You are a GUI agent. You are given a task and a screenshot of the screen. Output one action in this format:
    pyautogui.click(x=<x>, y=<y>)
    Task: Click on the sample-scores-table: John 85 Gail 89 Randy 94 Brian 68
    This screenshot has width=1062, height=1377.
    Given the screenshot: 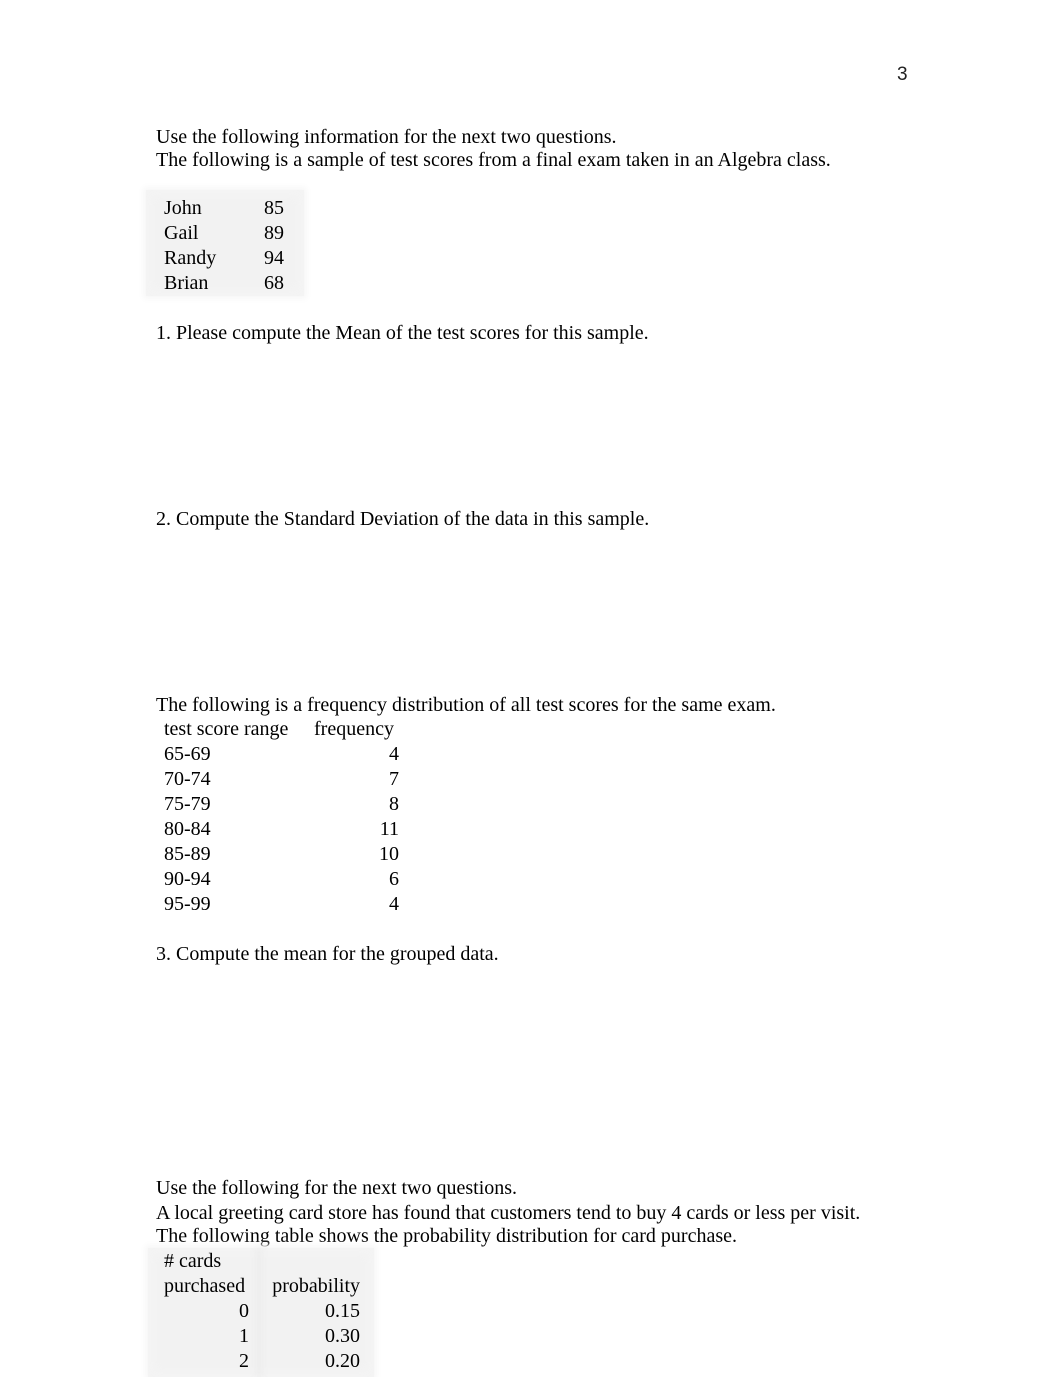 What is the action you would take?
    pyautogui.click(x=234, y=246)
    